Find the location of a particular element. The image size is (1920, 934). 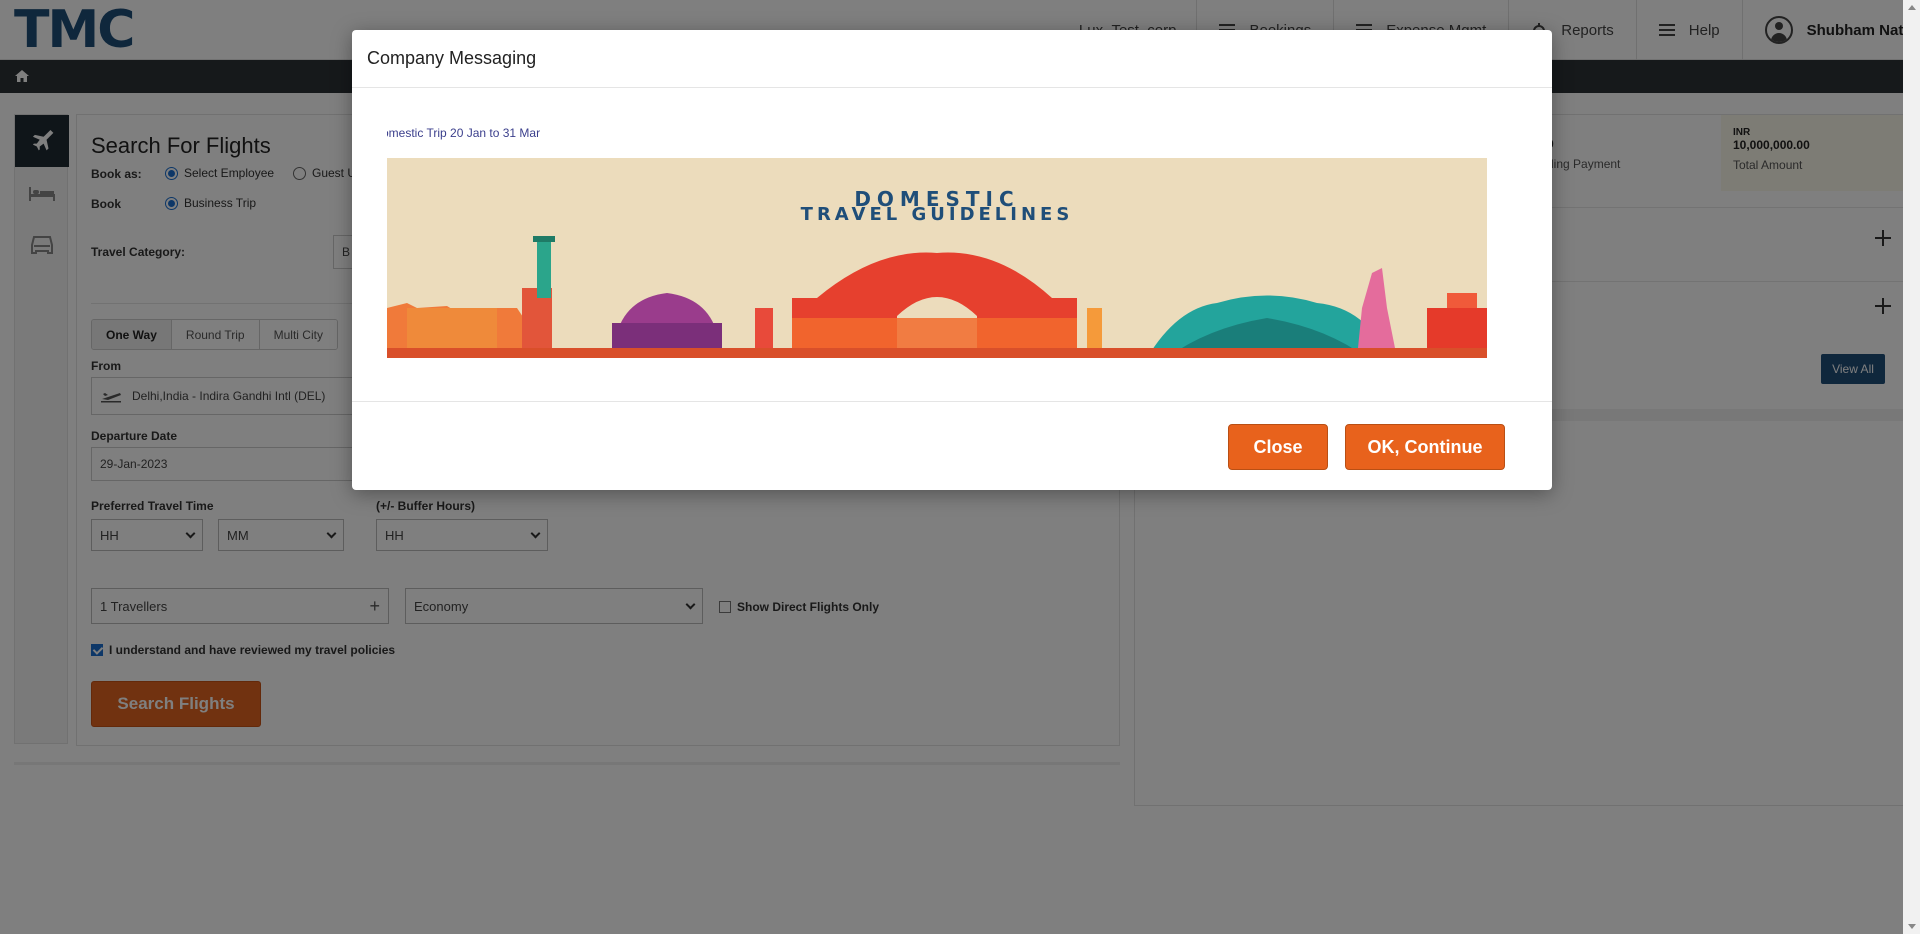

marquee-message: omestic Trip 20 Jan to 31 Mar is located at coordinates (537, 133).